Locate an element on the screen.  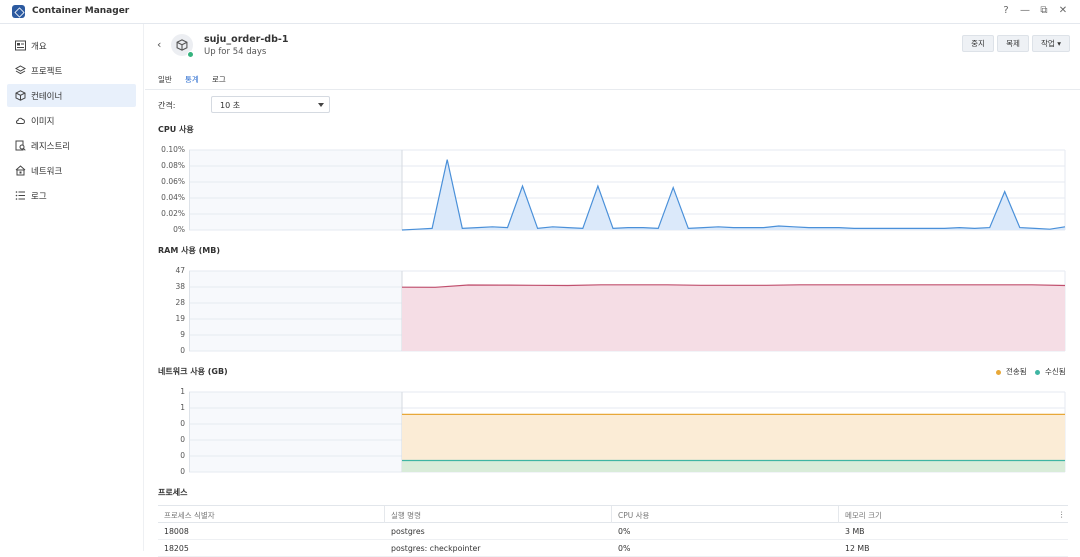
y-tick-label: 0.04% is located at coordinates (173, 197).